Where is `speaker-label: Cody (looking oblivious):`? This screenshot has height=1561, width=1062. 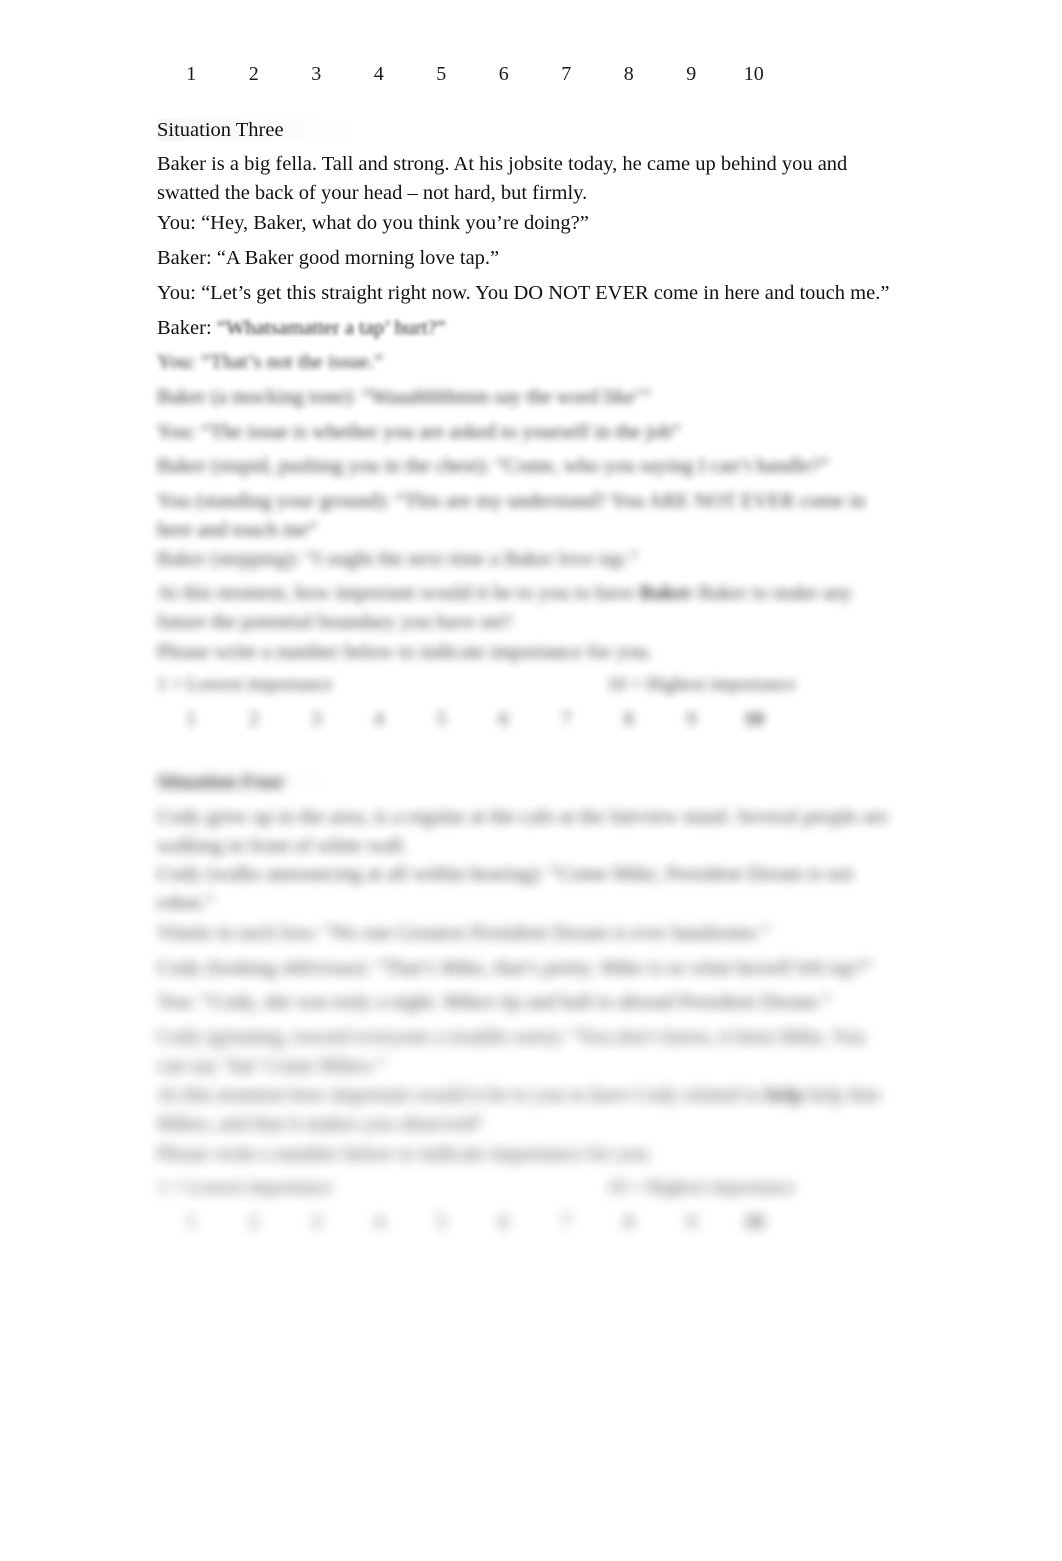
speaker-label: Cody (looking oblivious): is located at coordinates (263, 968).